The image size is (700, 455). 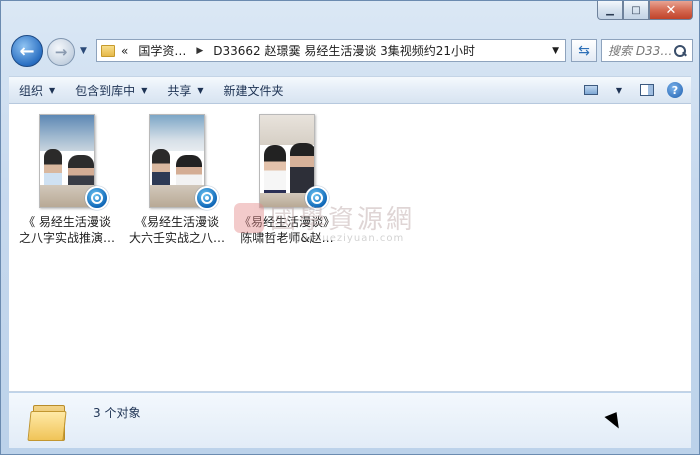 I want to click on new-folder-label: 新建文件夹, so click(x=253, y=90).